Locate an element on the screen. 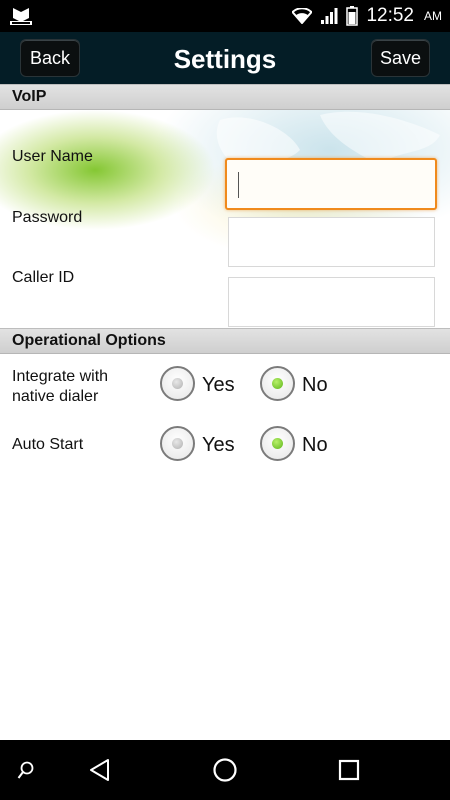  navigation-bar is located at coordinates (225, 770).